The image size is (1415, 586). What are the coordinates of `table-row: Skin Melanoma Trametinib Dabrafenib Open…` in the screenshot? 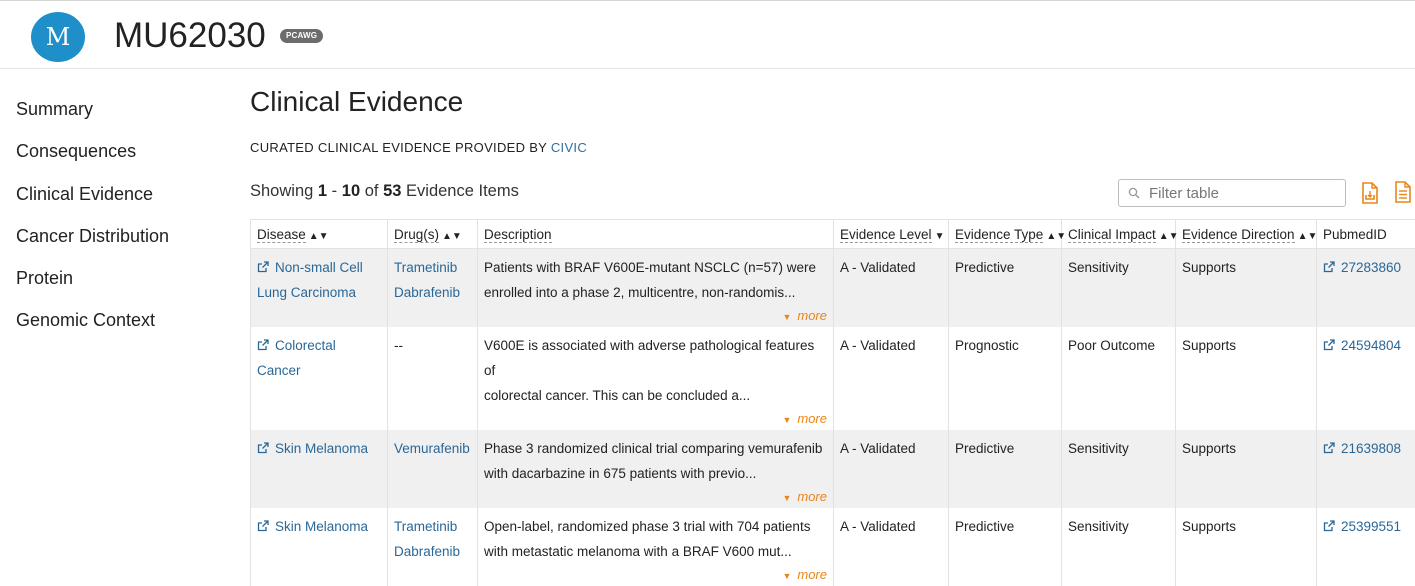 It's located at (833, 547).